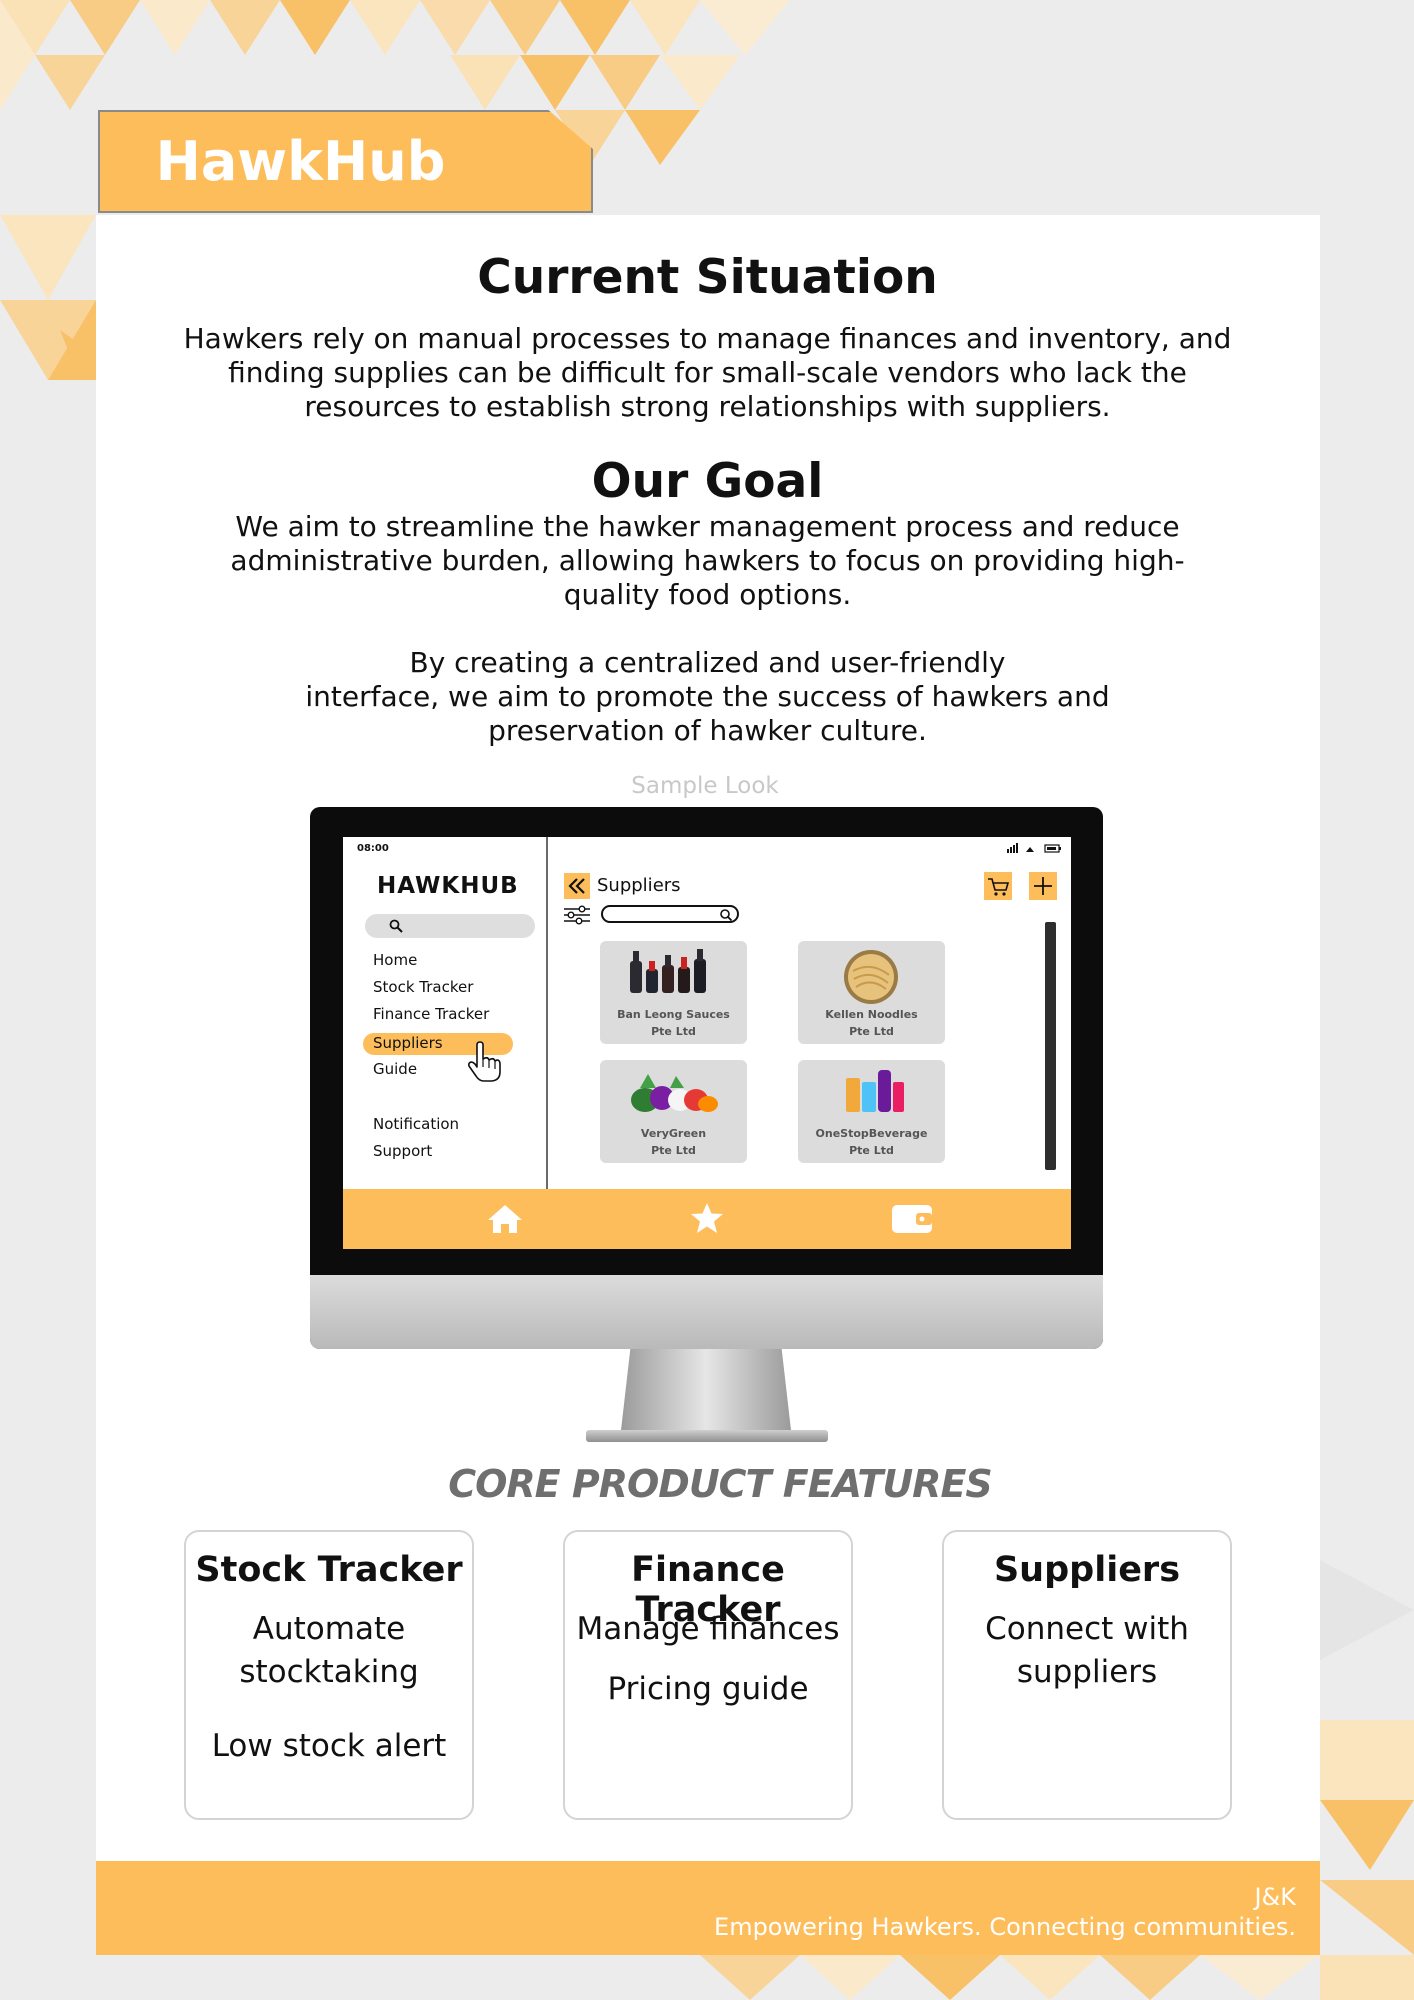 The image size is (1414, 2000). I want to click on app-logo: HAWKHUB, so click(448, 886).